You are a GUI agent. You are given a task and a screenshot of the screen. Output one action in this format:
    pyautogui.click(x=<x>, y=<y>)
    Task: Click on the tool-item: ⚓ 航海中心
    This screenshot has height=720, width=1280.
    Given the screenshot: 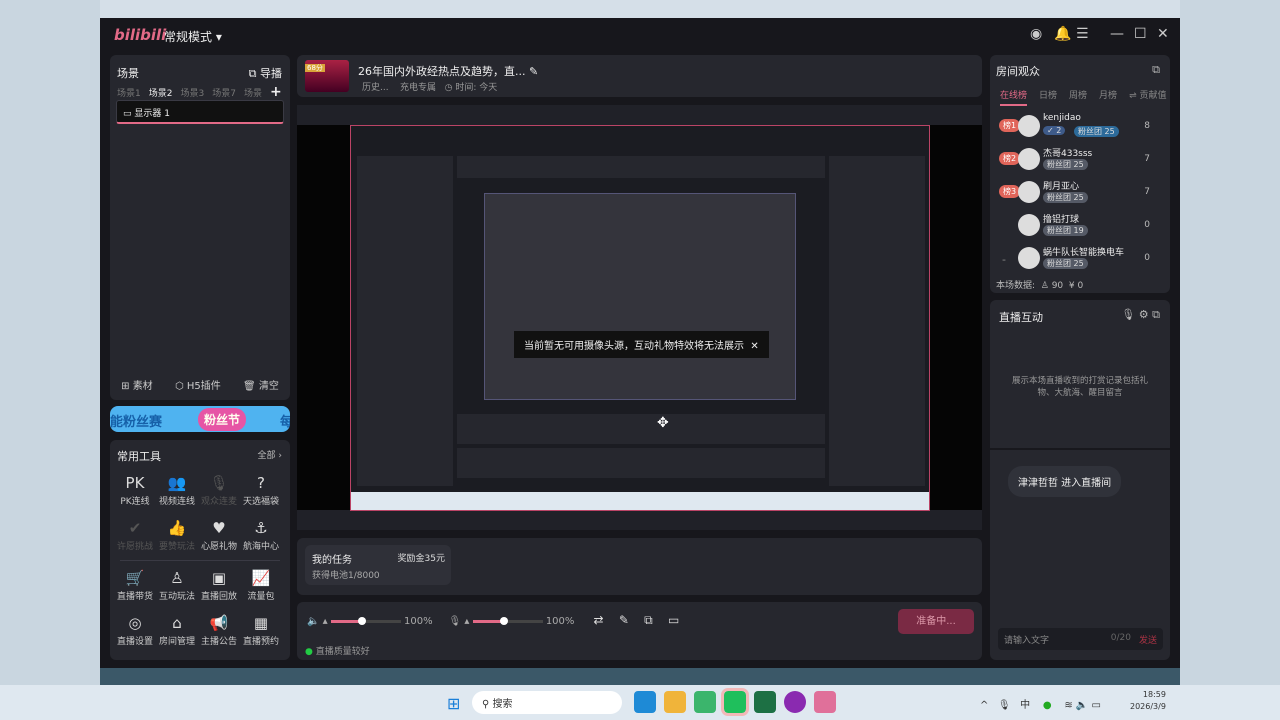 What is the action you would take?
    pyautogui.click(x=261, y=535)
    